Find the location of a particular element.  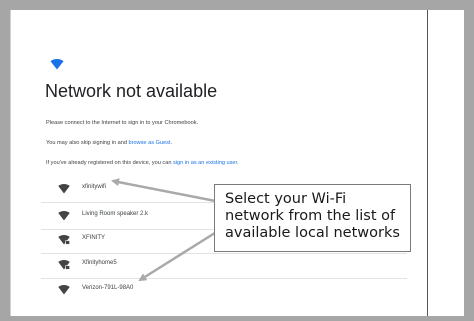

guest-prefix: You may also skip signing in and is located at coordinates (87, 143).